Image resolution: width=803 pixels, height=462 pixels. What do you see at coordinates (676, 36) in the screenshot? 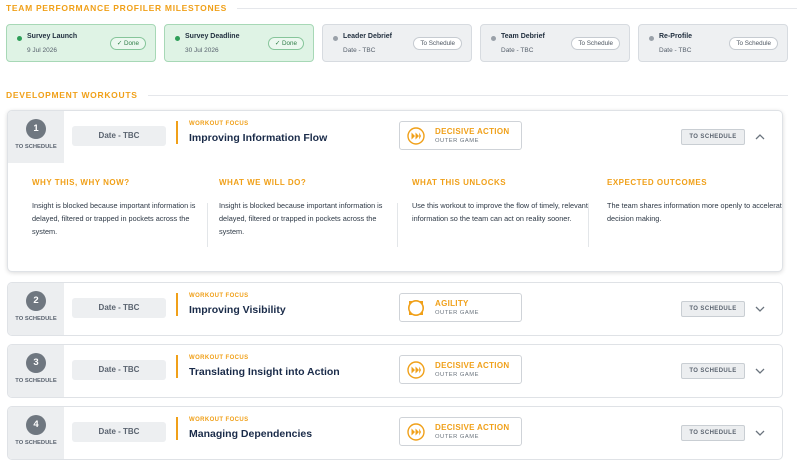
I see `milestone-name: Re-Profile` at bounding box center [676, 36].